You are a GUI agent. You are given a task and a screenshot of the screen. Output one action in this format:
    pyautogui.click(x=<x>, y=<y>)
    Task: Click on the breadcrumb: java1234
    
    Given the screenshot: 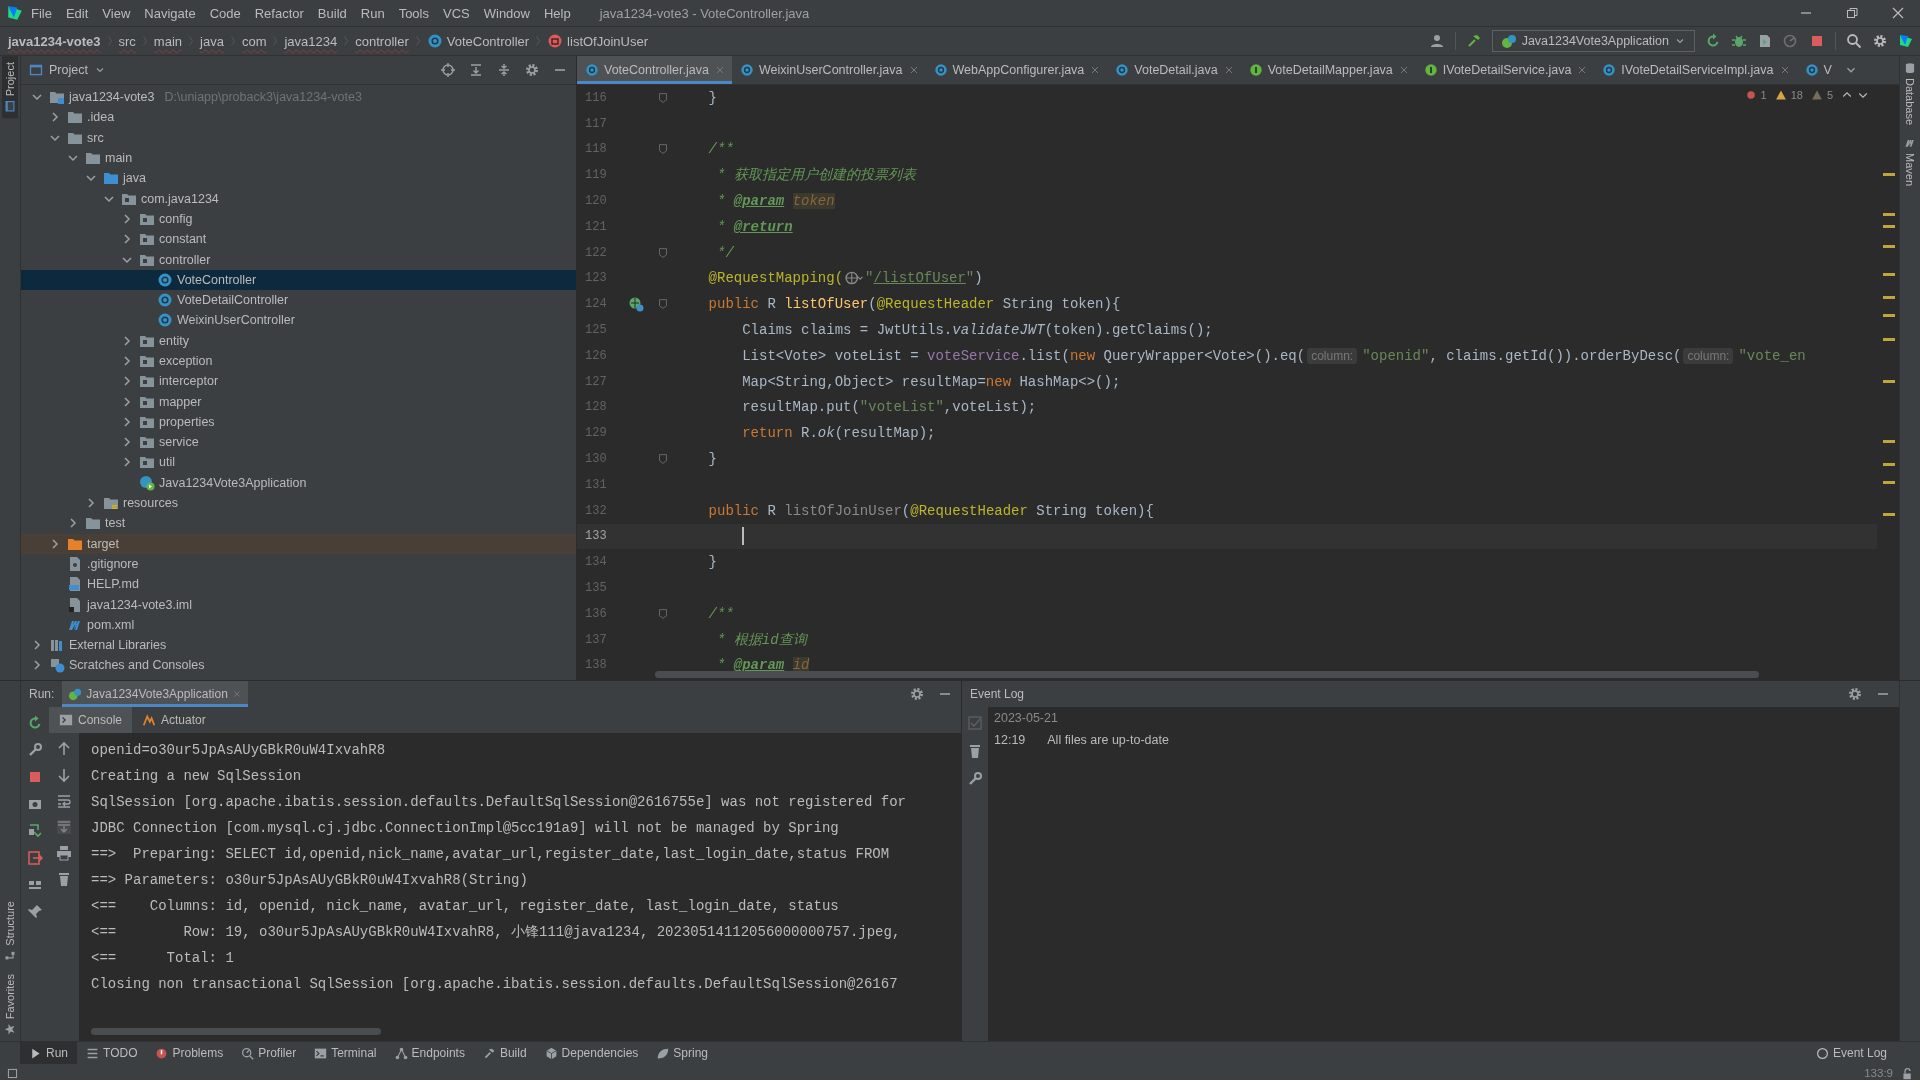 What is the action you would take?
    pyautogui.click(x=311, y=41)
    